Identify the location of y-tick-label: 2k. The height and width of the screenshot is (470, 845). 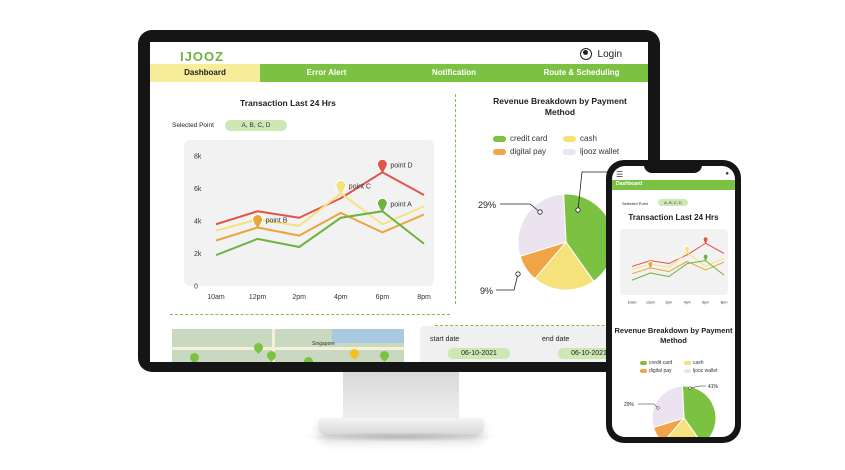
(198, 254).